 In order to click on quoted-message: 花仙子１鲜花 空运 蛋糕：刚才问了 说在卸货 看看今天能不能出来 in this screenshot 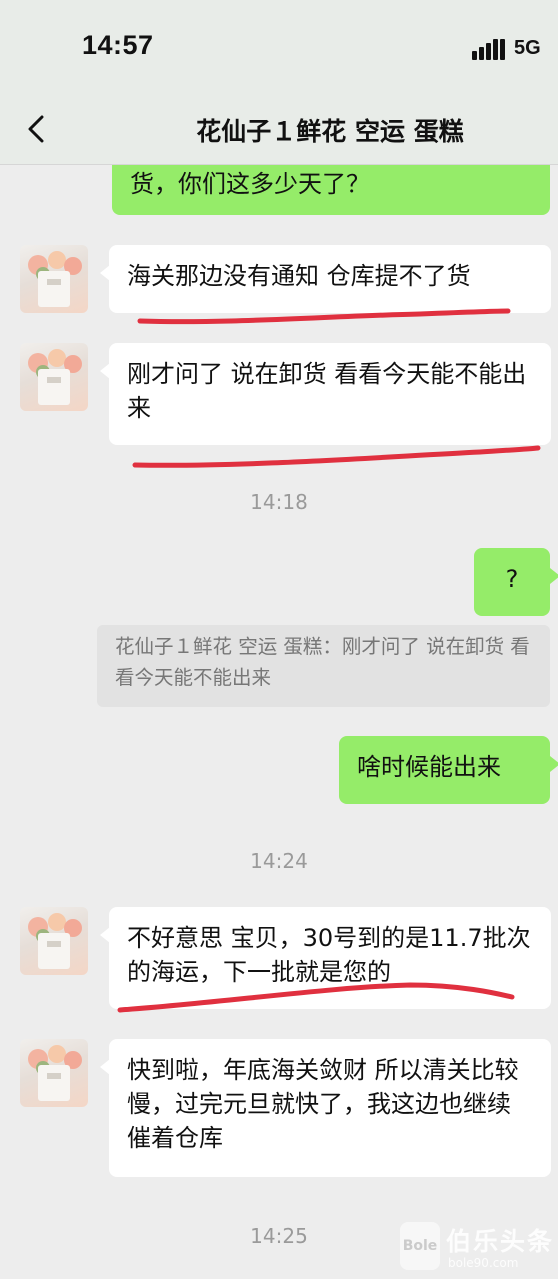, I will do `click(323, 666)`.